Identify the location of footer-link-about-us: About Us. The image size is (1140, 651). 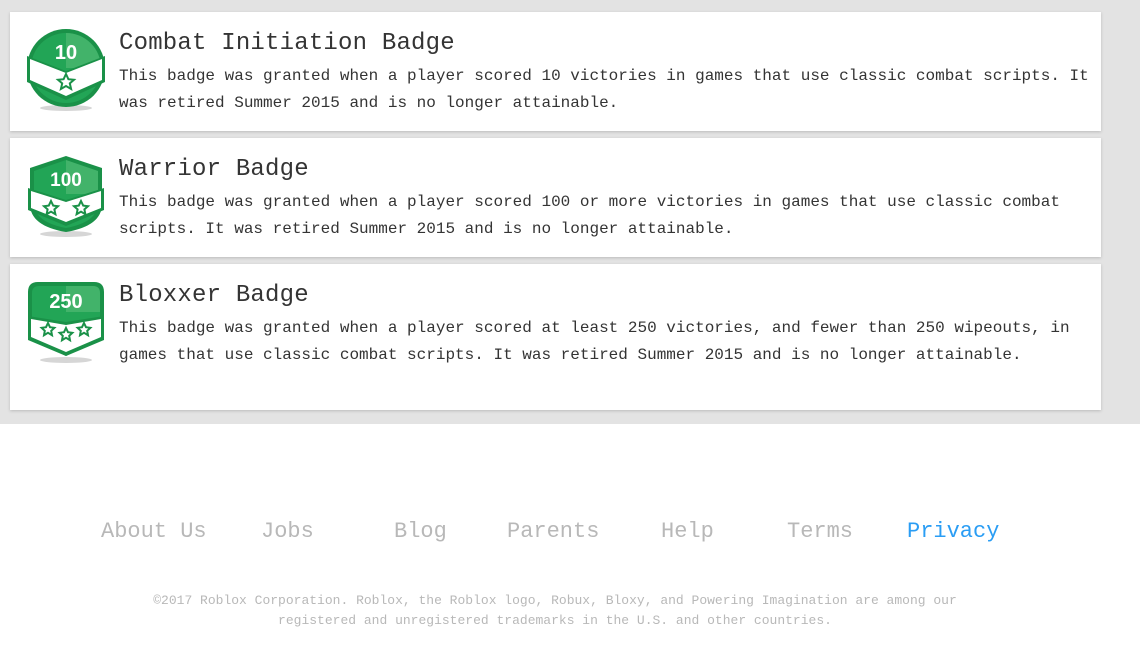
(154, 531).